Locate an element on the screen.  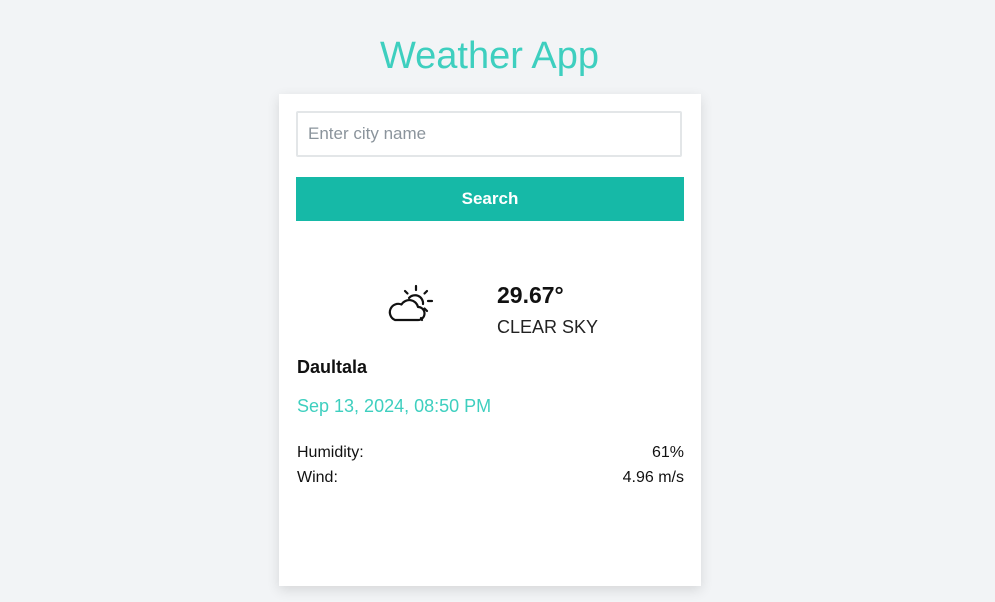
wind-value: 4.96 m/s is located at coordinates (653, 477).